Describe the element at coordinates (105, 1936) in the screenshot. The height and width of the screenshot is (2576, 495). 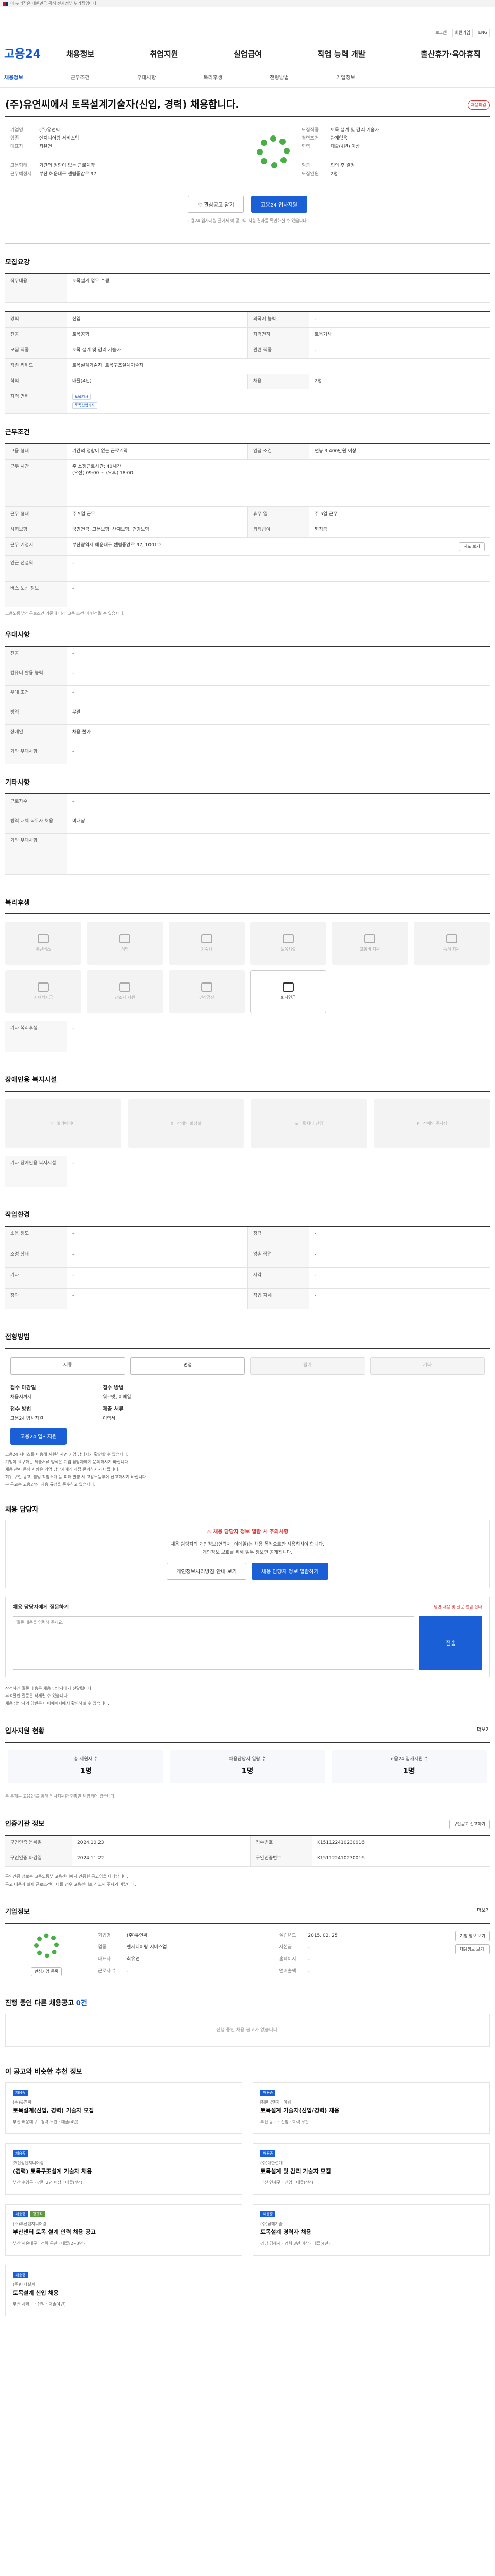
I see `label: 기업명` at that location.